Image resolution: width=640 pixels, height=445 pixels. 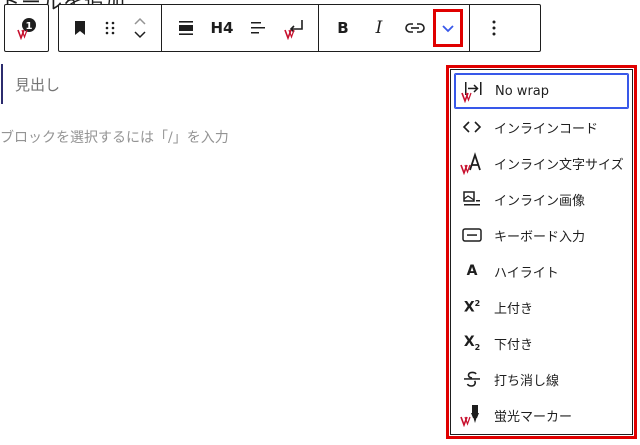 I want to click on line-break-icon, so click(x=293, y=30).